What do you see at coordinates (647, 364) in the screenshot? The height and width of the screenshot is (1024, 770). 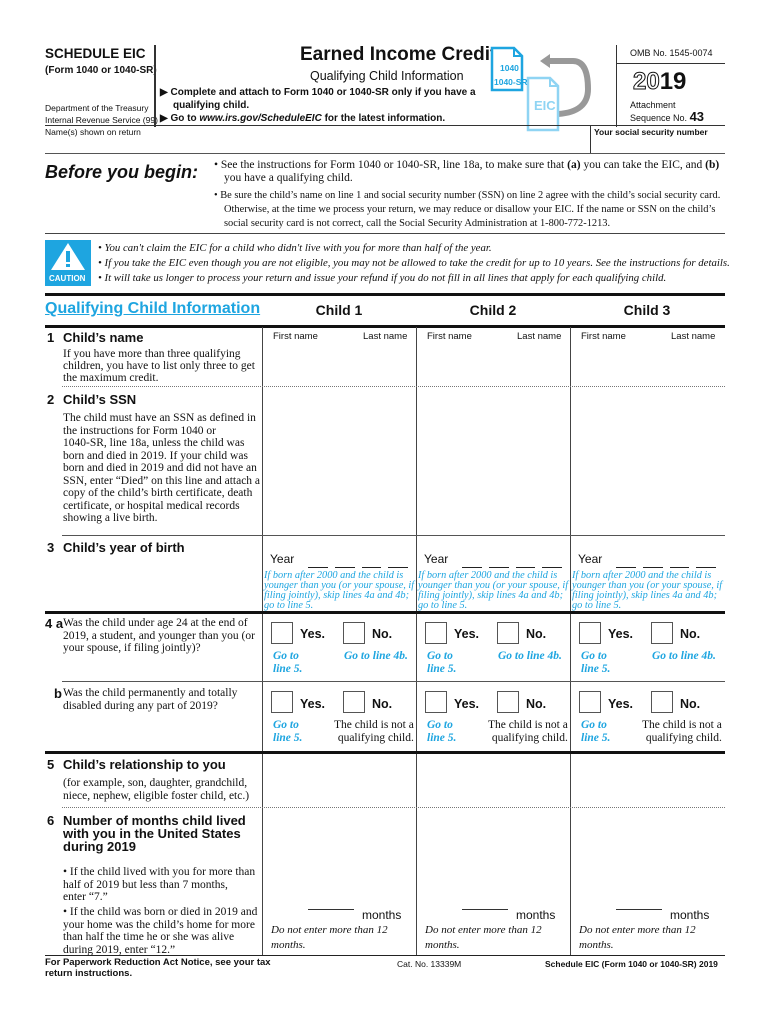 I see `child-3-name-field` at bounding box center [647, 364].